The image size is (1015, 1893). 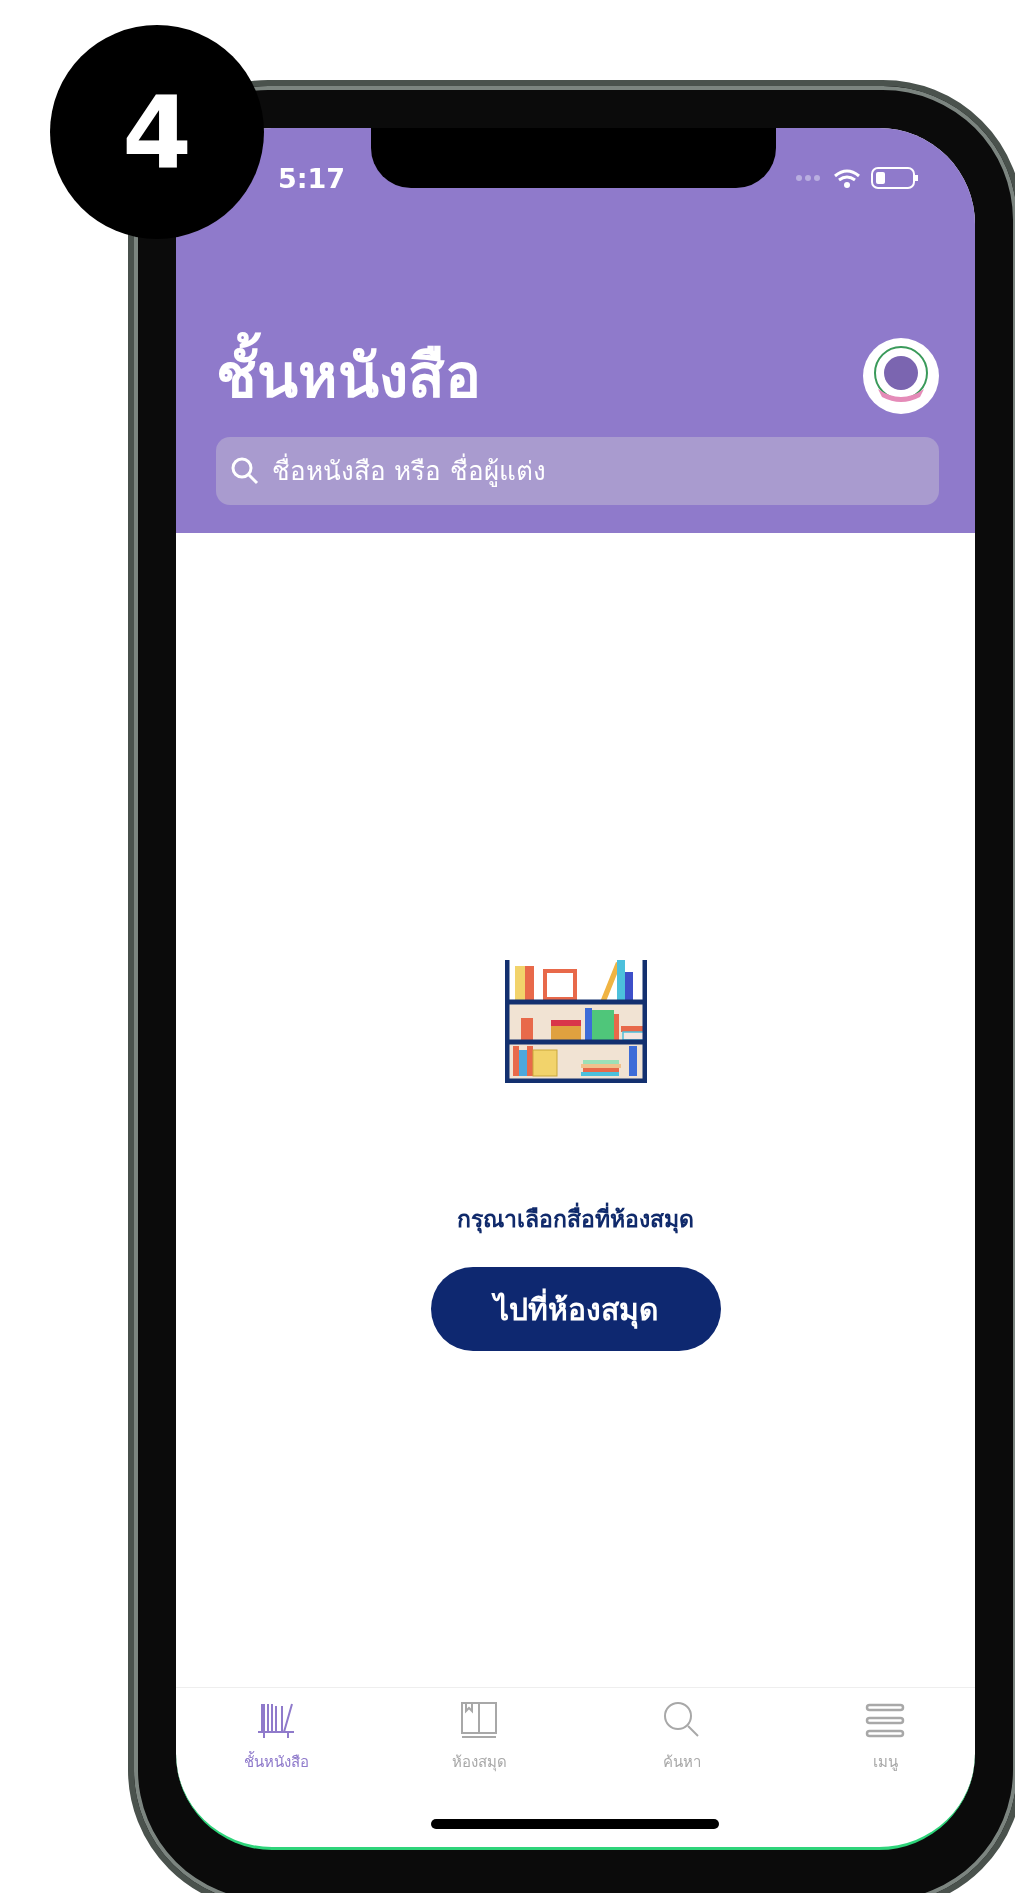 I want to click on search-field: ชื่อหนังสือ หรือ ชื่อผู้แต่ง, so click(x=577, y=471).